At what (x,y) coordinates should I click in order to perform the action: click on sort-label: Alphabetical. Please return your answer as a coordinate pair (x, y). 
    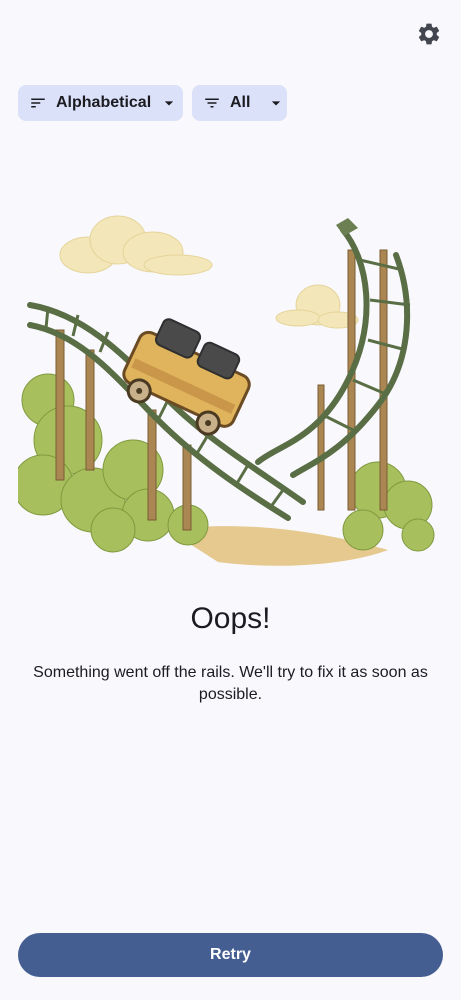
    Looking at the image, I should click on (104, 102).